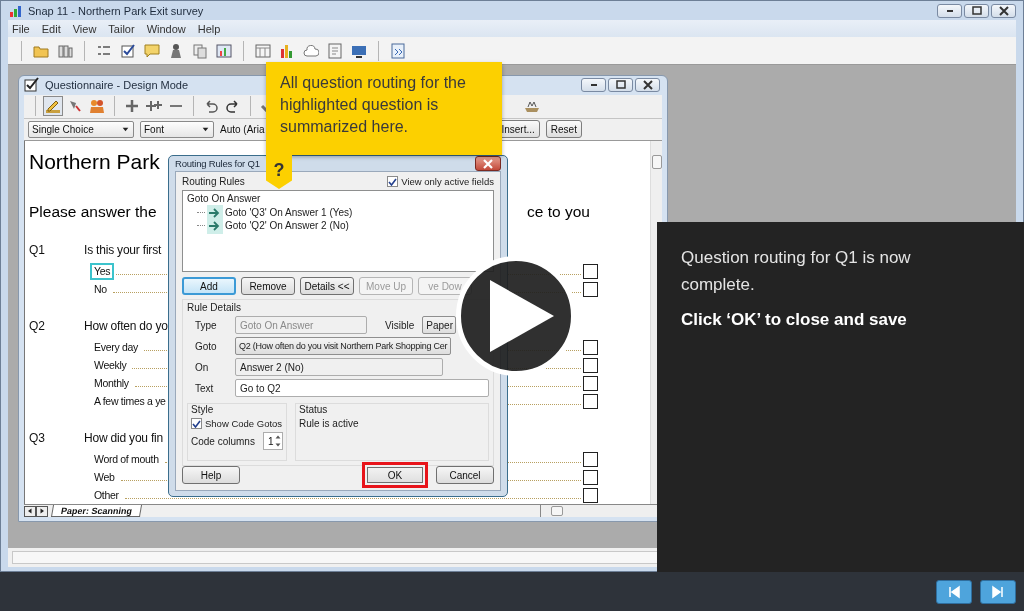  Describe the element at coordinates (272, 441) in the screenshot. I see `columns-spinner: 1` at that location.